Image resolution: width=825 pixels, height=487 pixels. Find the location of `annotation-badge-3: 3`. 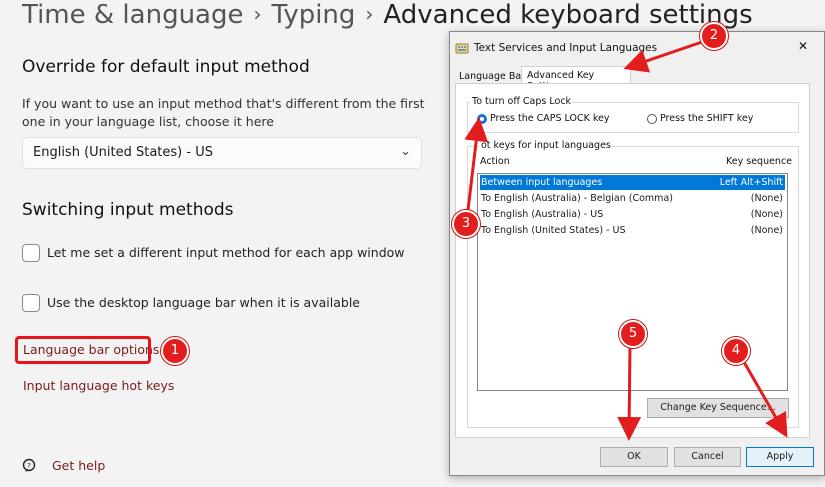

annotation-badge-3: 3 is located at coordinates (466, 224).